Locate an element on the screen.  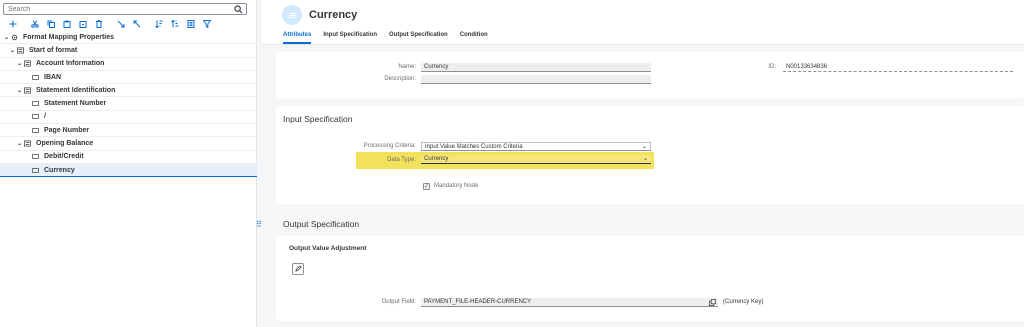
search-input is located at coordinates (114, 9).